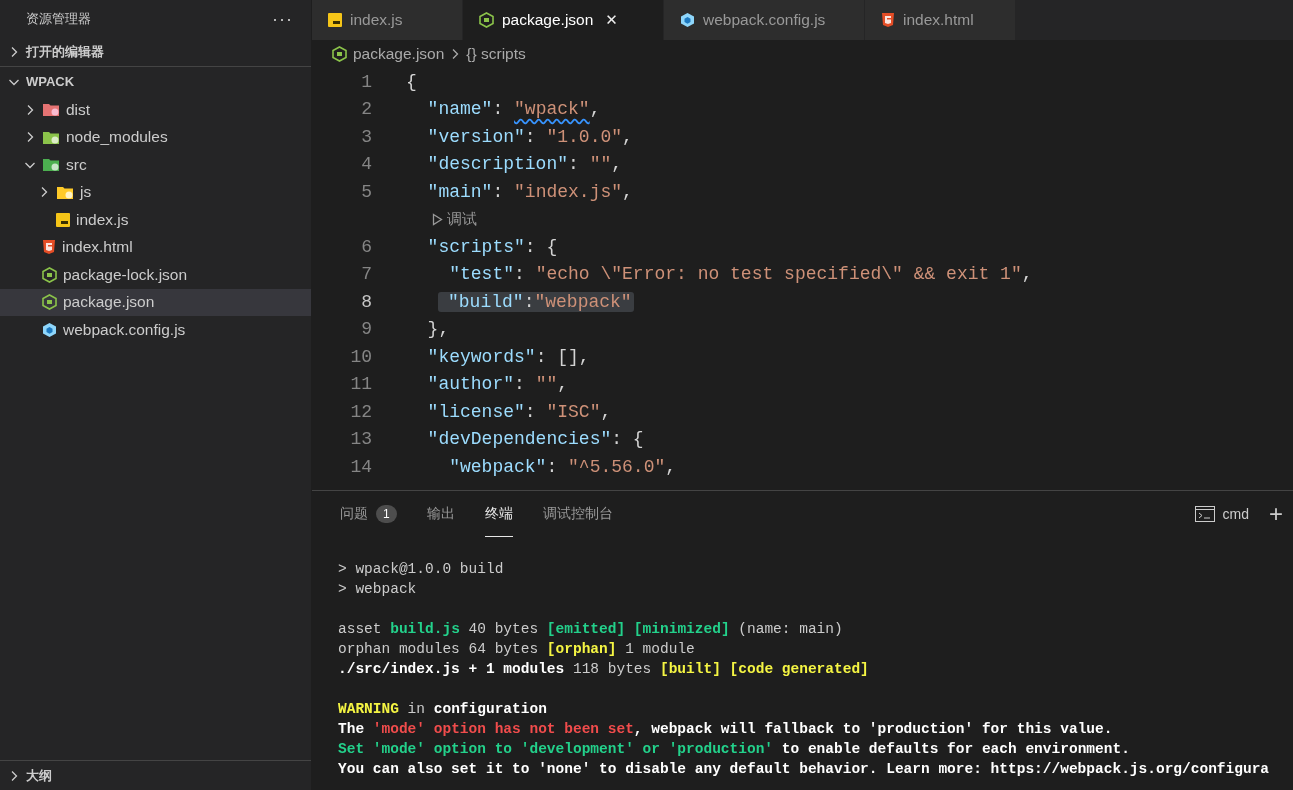 This screenshot has height=790, width=1293. Describe the element at coordinates (519, 411) in the screenshot. I see `code-line: "license": "ISC",` at that location.